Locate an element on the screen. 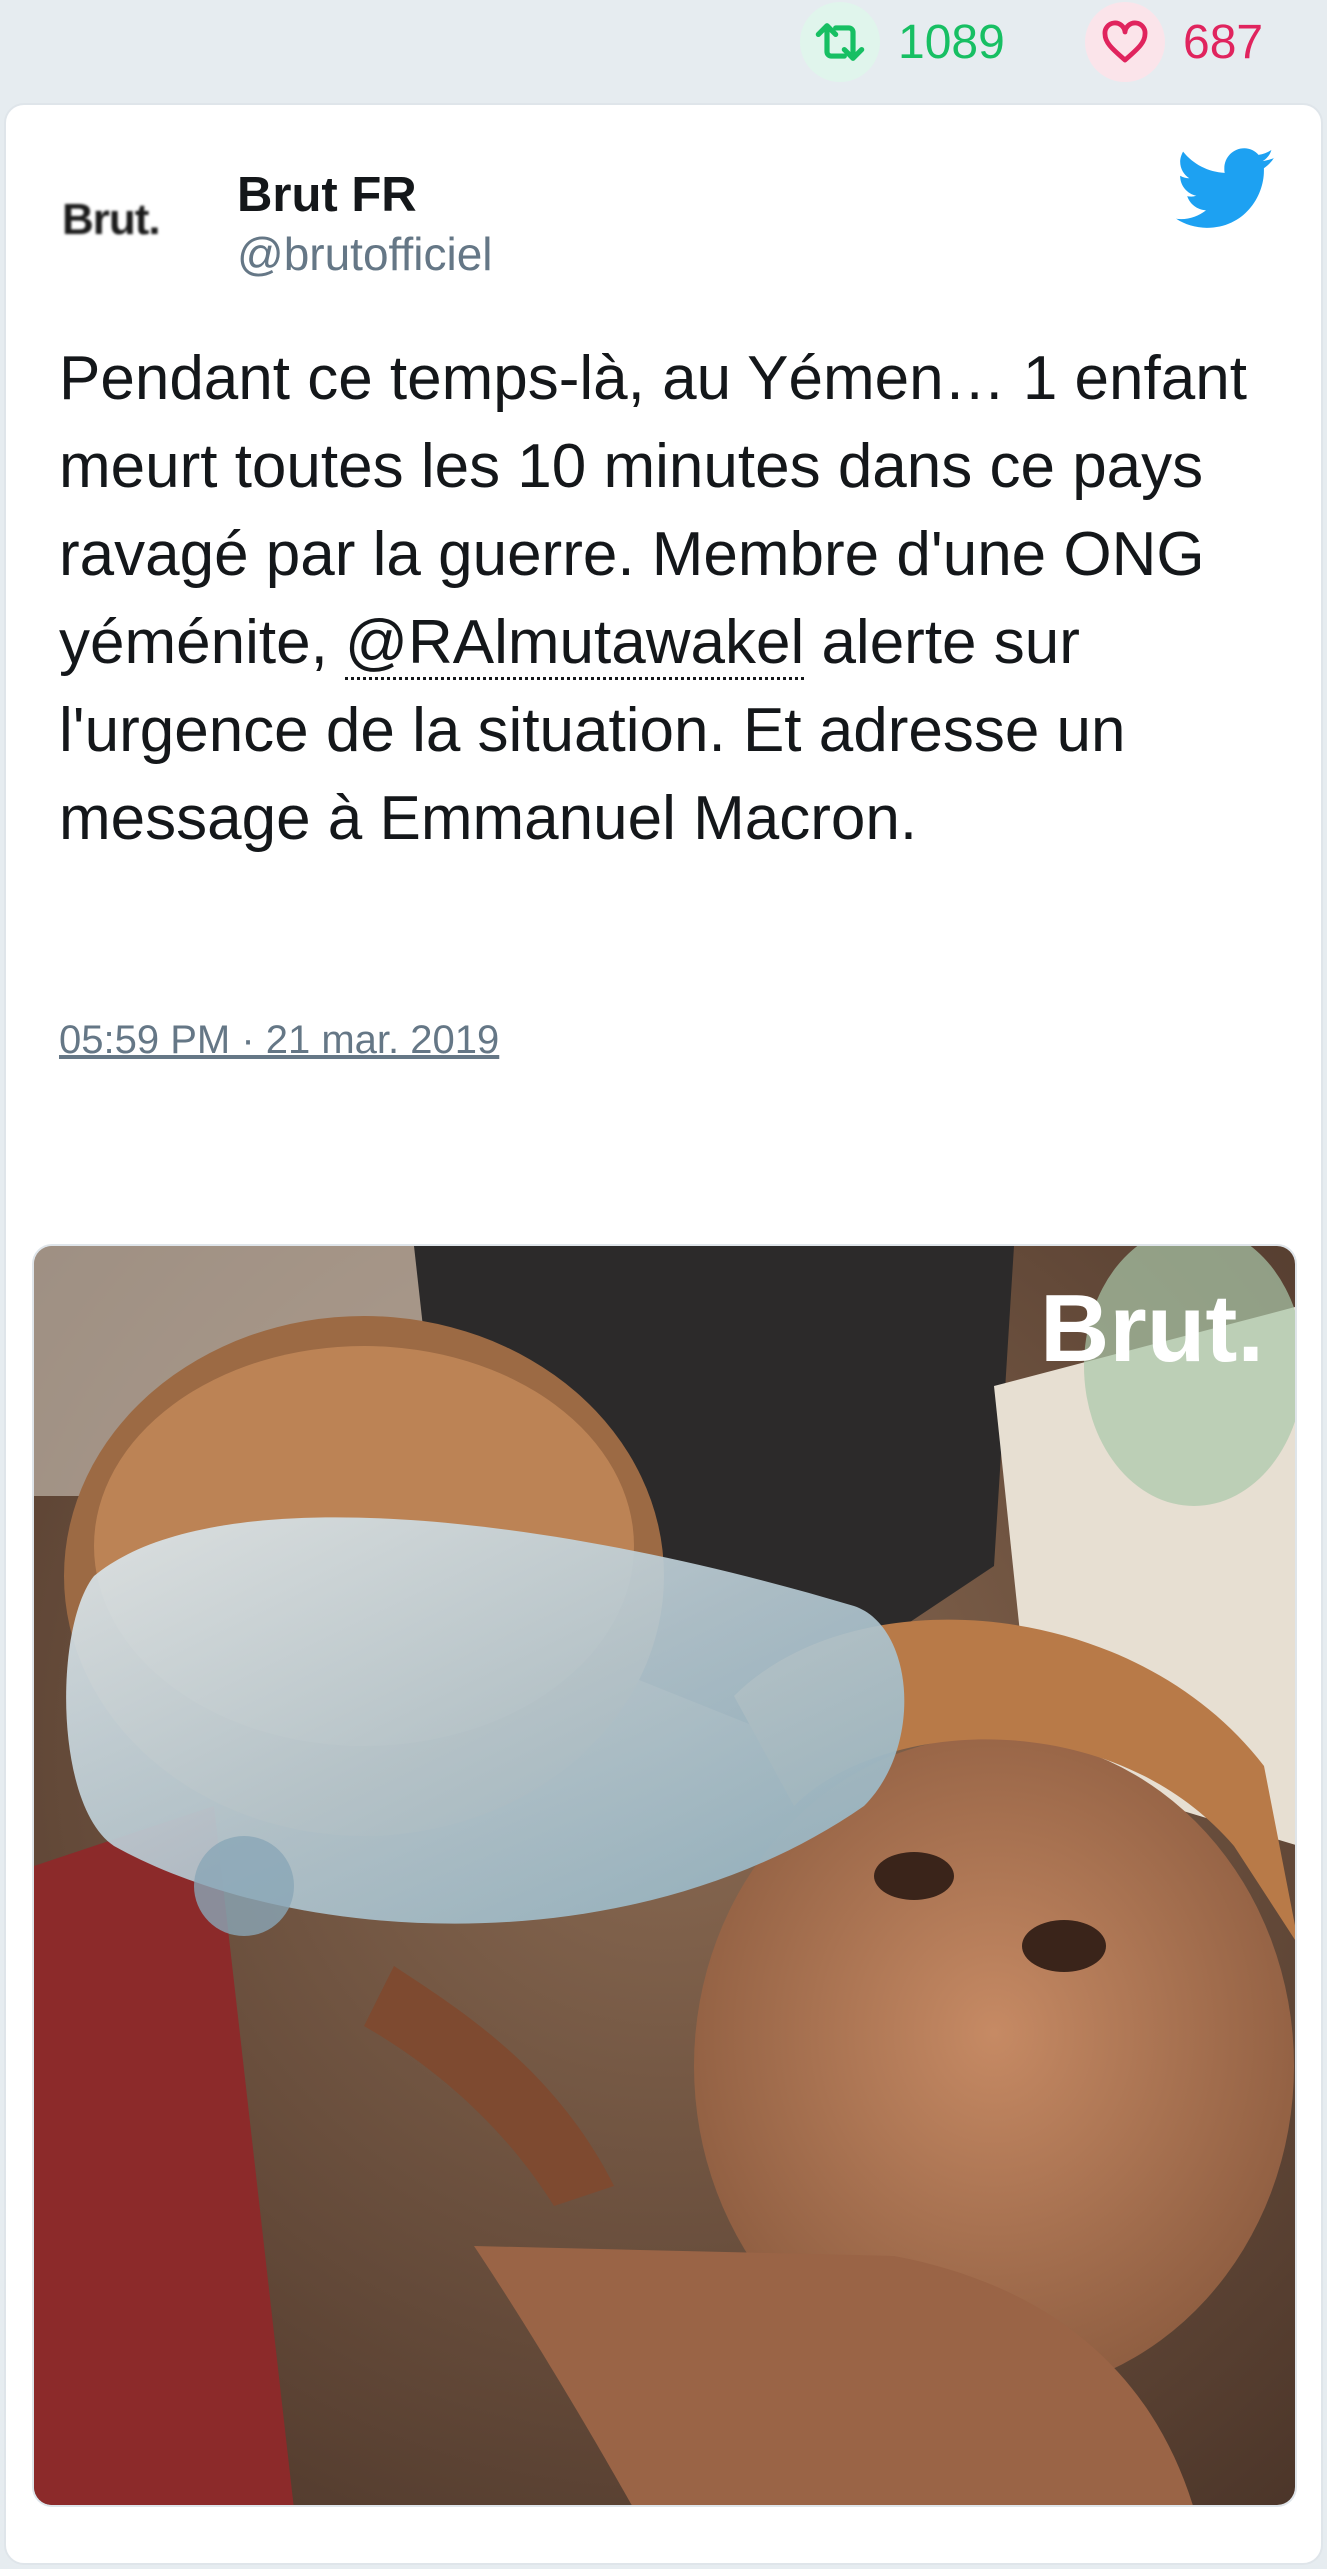 The image size is (1327, 2569). mention-link: @RAlmutawakel is located at coordinates (575, 644).